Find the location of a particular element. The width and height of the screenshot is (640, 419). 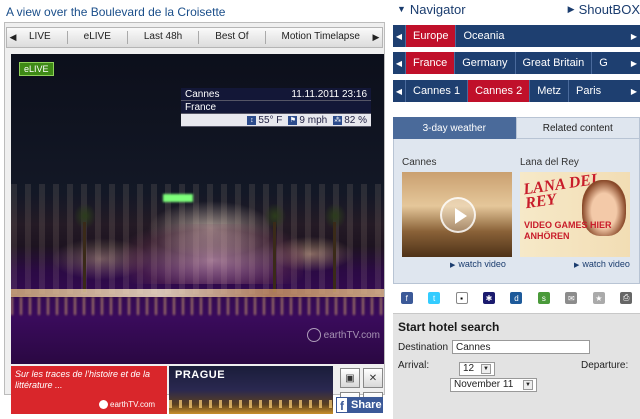

navigator-tab: ▼ Navigator is located at coordinates (429, 9).